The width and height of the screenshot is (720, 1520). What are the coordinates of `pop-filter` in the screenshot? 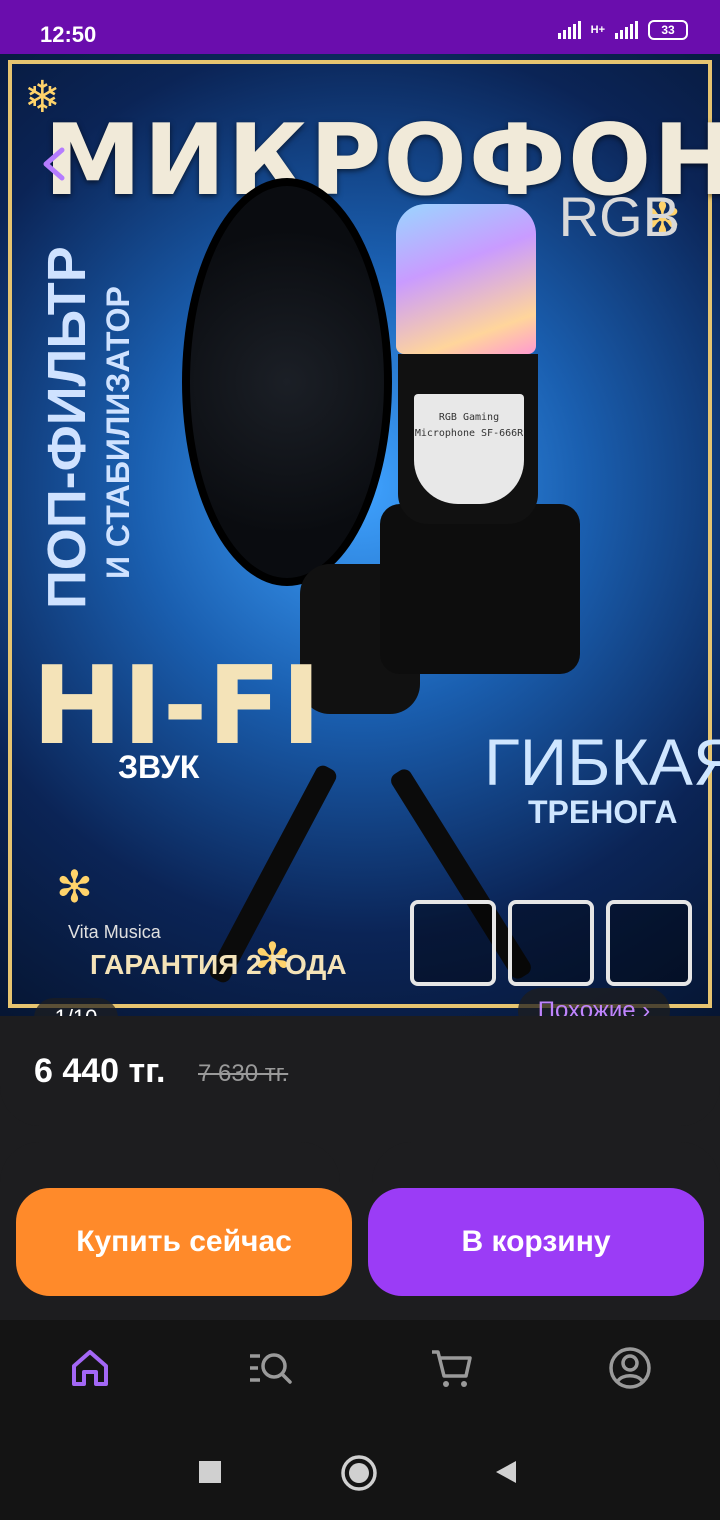 It's located at (287, 382).